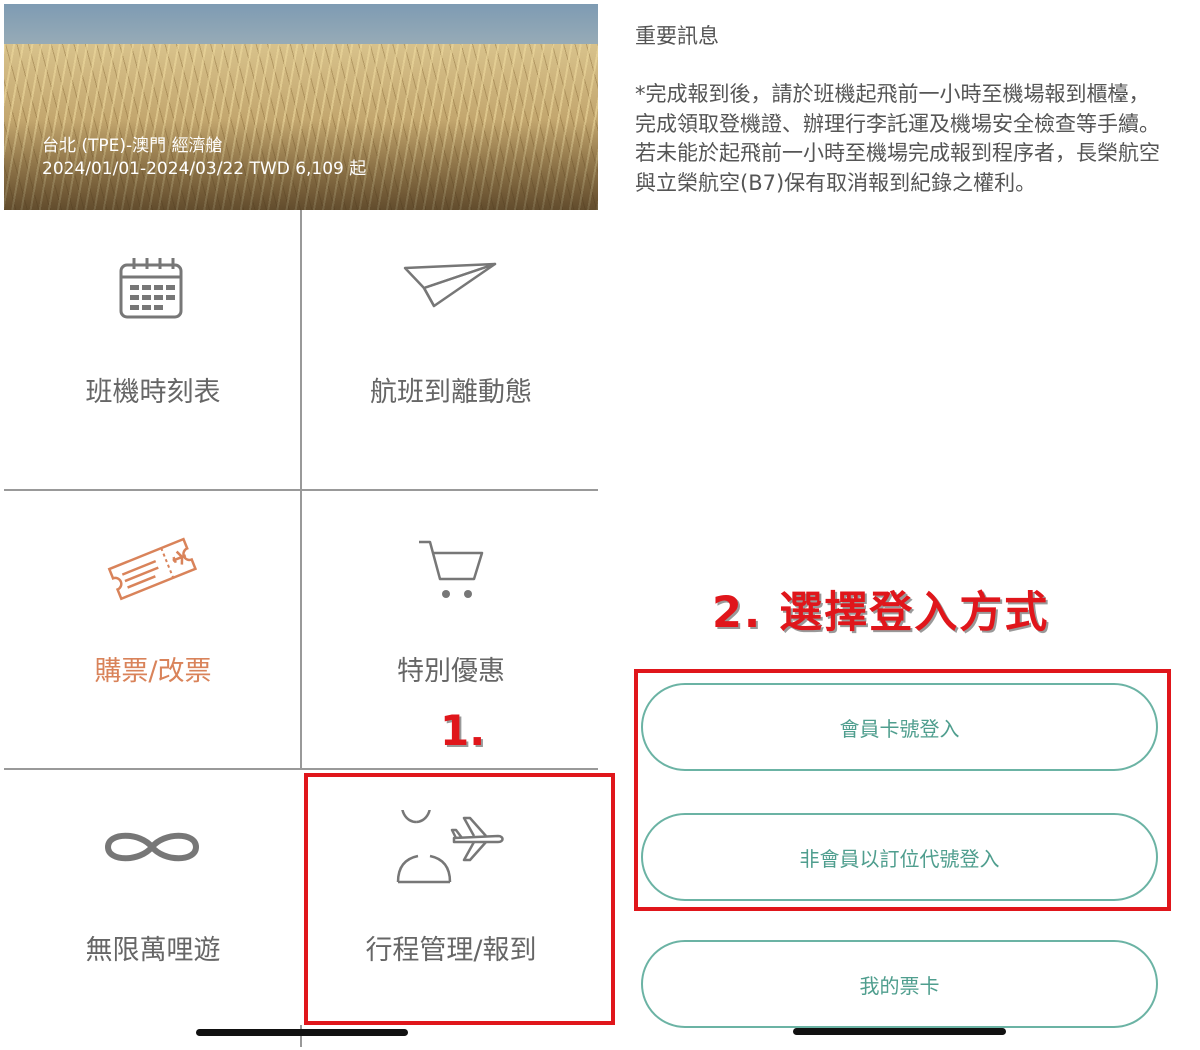 This screenshot has height=1050, width=1200. What do you see at coordinates (152, 569) in the screenshot?
I see `ticket-icon` at bounding box center [152, 569].